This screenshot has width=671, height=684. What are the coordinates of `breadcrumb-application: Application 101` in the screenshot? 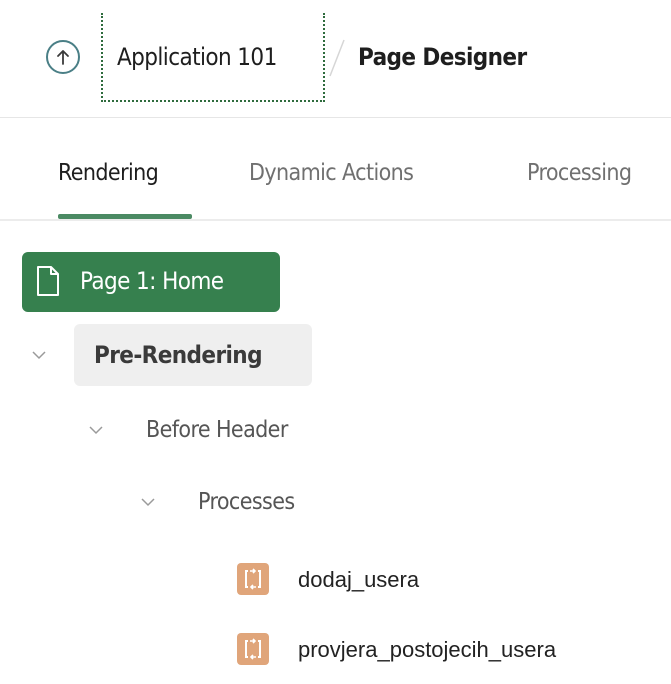 It's located at (197, 57).